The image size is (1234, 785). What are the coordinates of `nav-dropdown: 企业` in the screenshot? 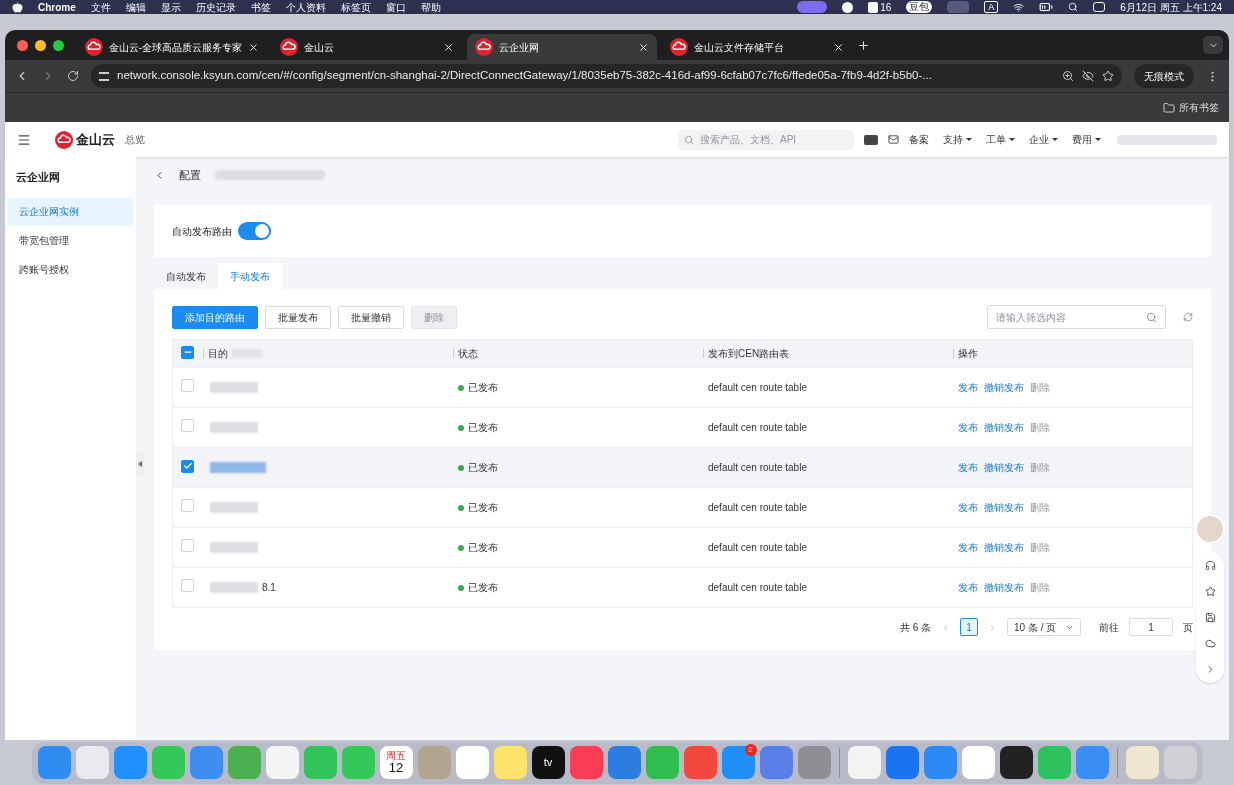 It's located at (1043, 139).